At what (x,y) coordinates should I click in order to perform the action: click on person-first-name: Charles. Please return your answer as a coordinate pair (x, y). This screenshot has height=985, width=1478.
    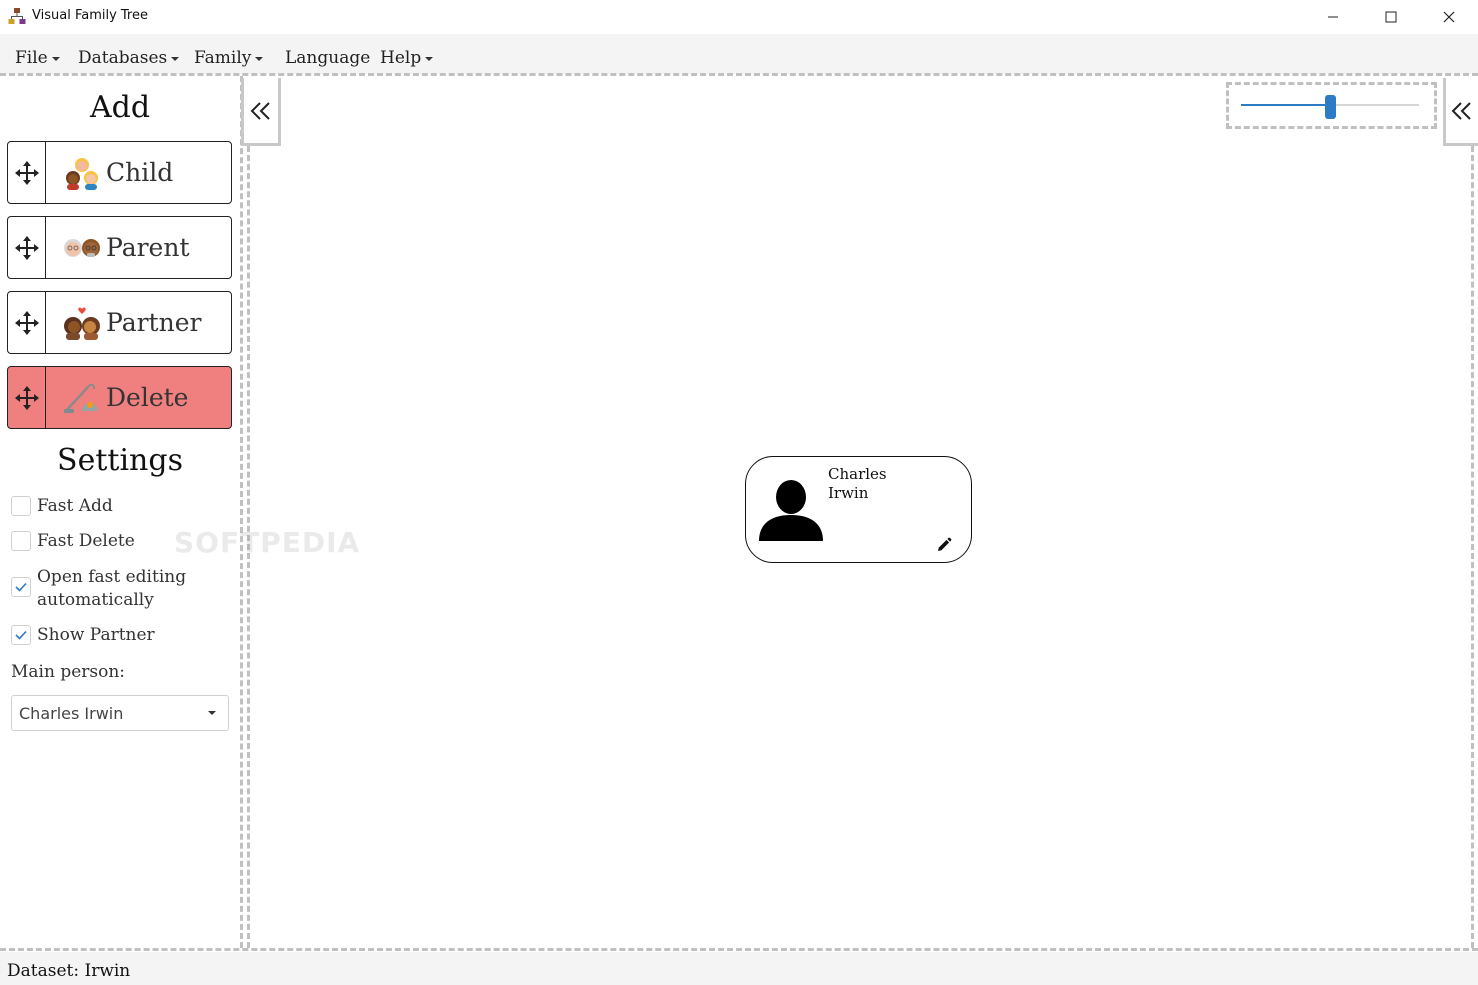
    Looking at the image, I should click on (857, 474).